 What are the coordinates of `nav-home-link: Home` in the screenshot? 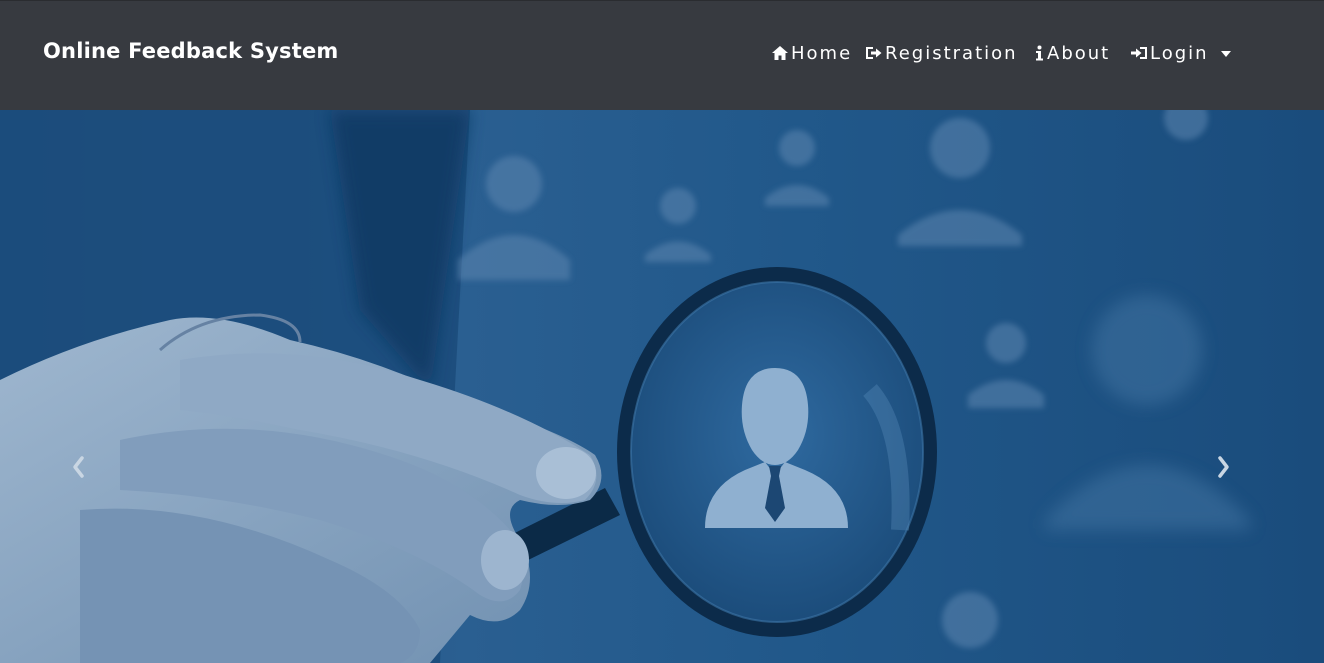 It's located at (811, 53).